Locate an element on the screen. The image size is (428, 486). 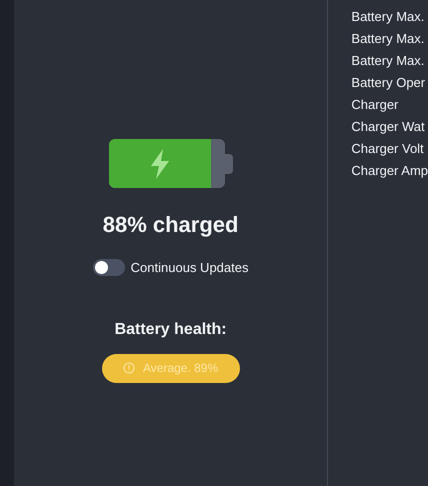
toggle-switch is located at coordinates (108, 267).